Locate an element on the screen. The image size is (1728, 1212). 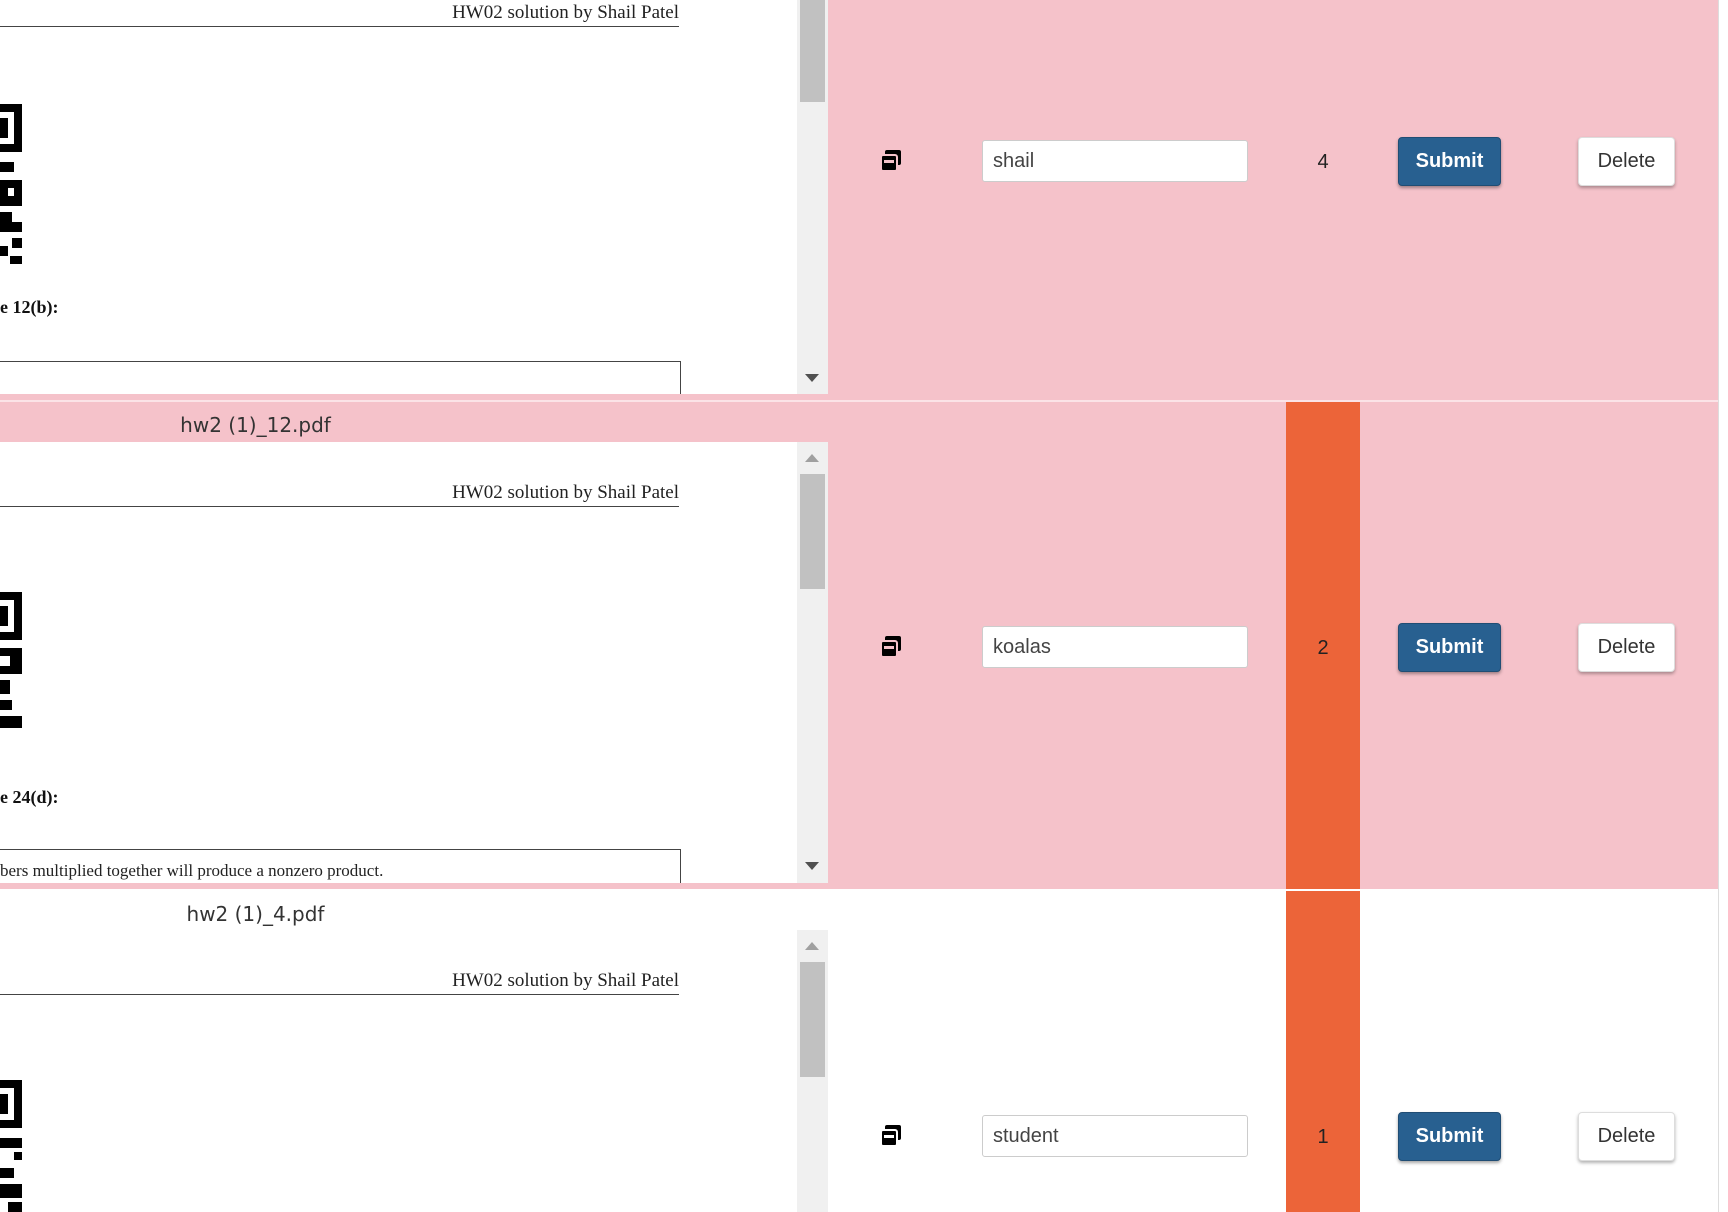
question-label: e 12(b): is located at coordinates (29, 307).